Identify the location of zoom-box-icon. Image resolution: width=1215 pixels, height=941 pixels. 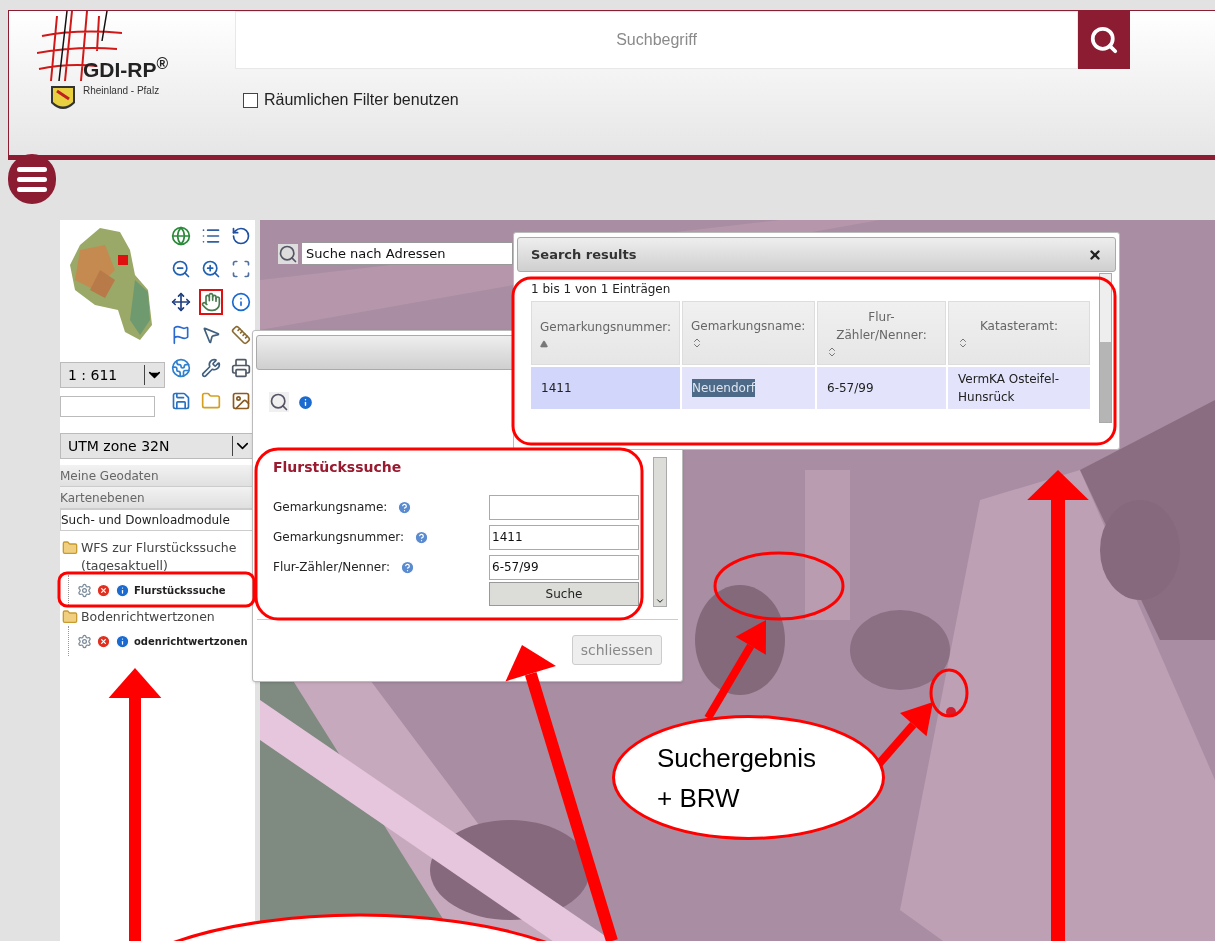
(241, 269).